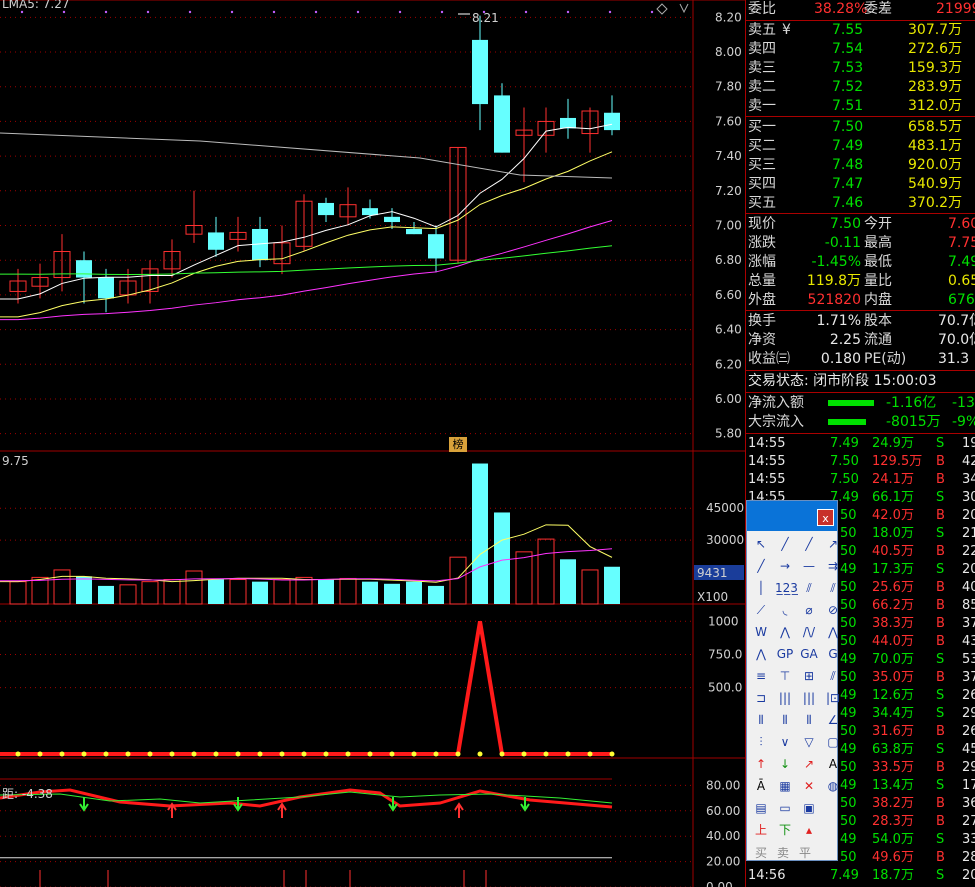  What do you see at coordinates (785, 654) in the screenshot?
I see `gp-icon: GP` at bounding box center [785, 654].